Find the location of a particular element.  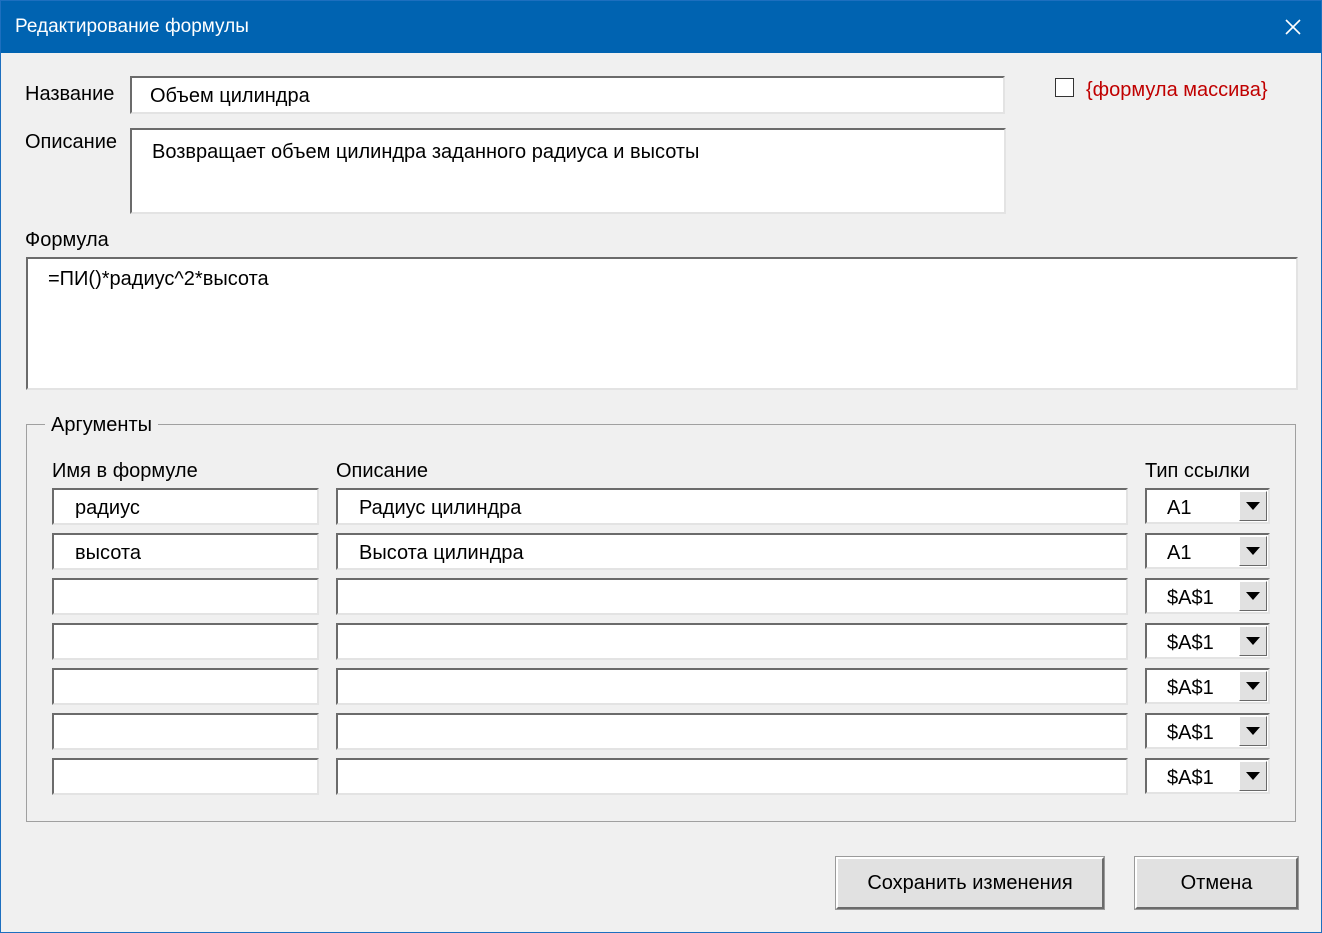

ref-type-select-6: $A$1 is located at coordinates (1207, 731).